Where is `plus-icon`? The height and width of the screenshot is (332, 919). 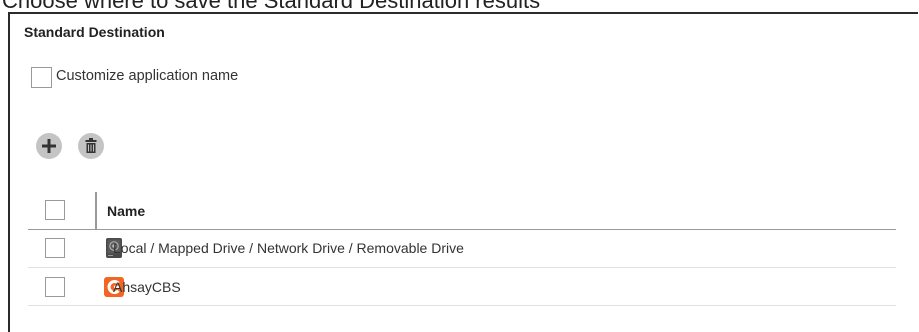
plus-icon is located at coordinates (49, 146).